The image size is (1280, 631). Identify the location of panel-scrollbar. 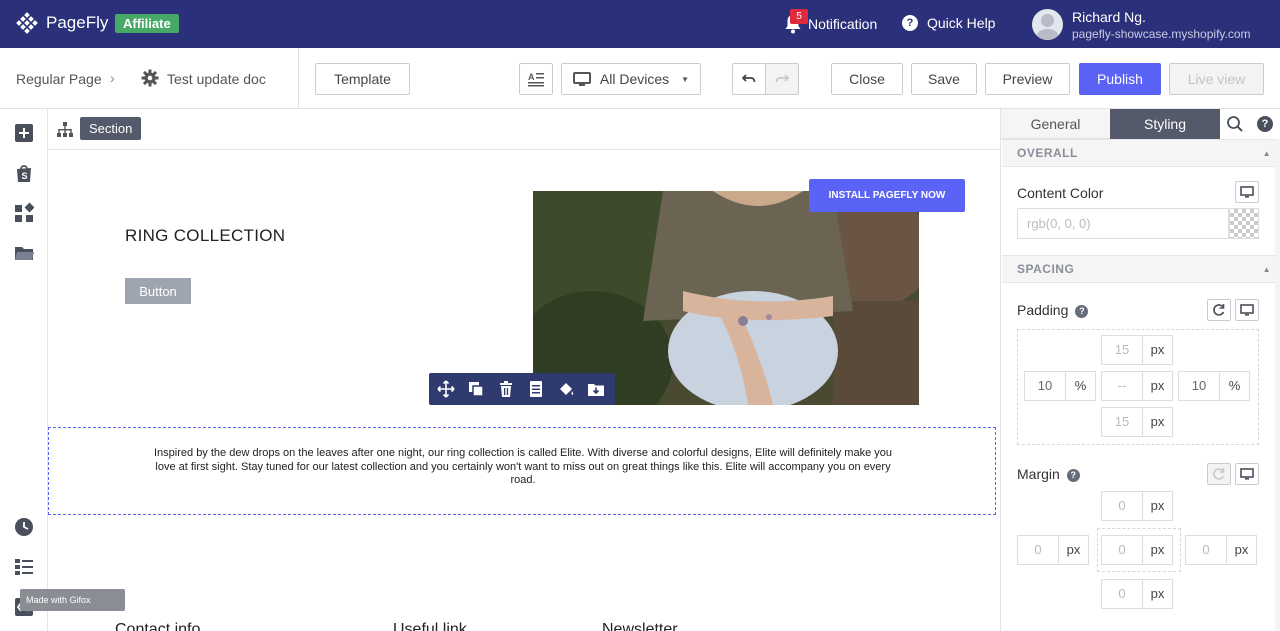
(1277, 385).